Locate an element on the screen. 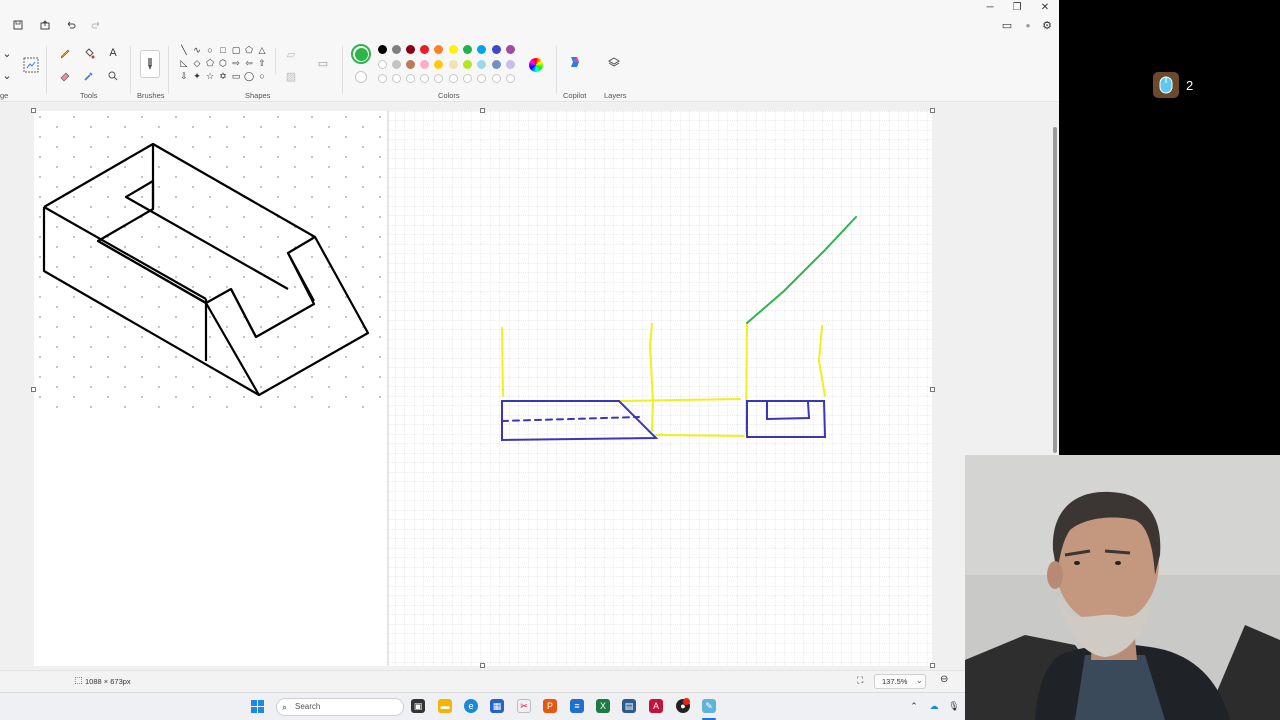 Image resolution: width=1280 pixels, height=720 pixels. task-view-icon: ▣ is located at coordinates (418, 706).